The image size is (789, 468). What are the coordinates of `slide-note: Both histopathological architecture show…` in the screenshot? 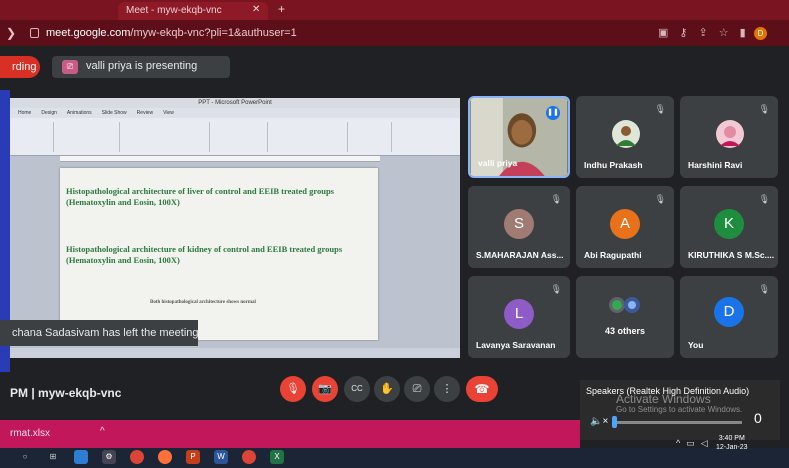 It's located at (203, 302).